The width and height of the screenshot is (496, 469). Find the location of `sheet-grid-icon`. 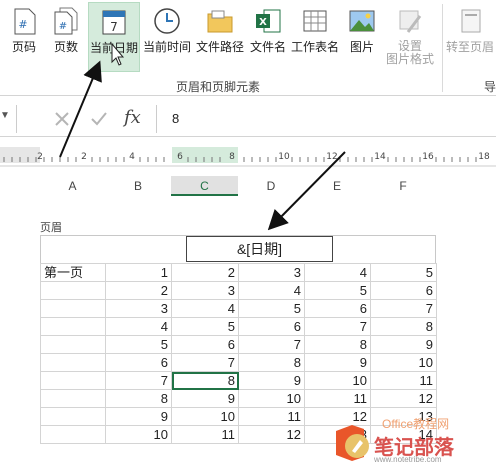

sheet-grid-icon is located at coordinates (315, 21).